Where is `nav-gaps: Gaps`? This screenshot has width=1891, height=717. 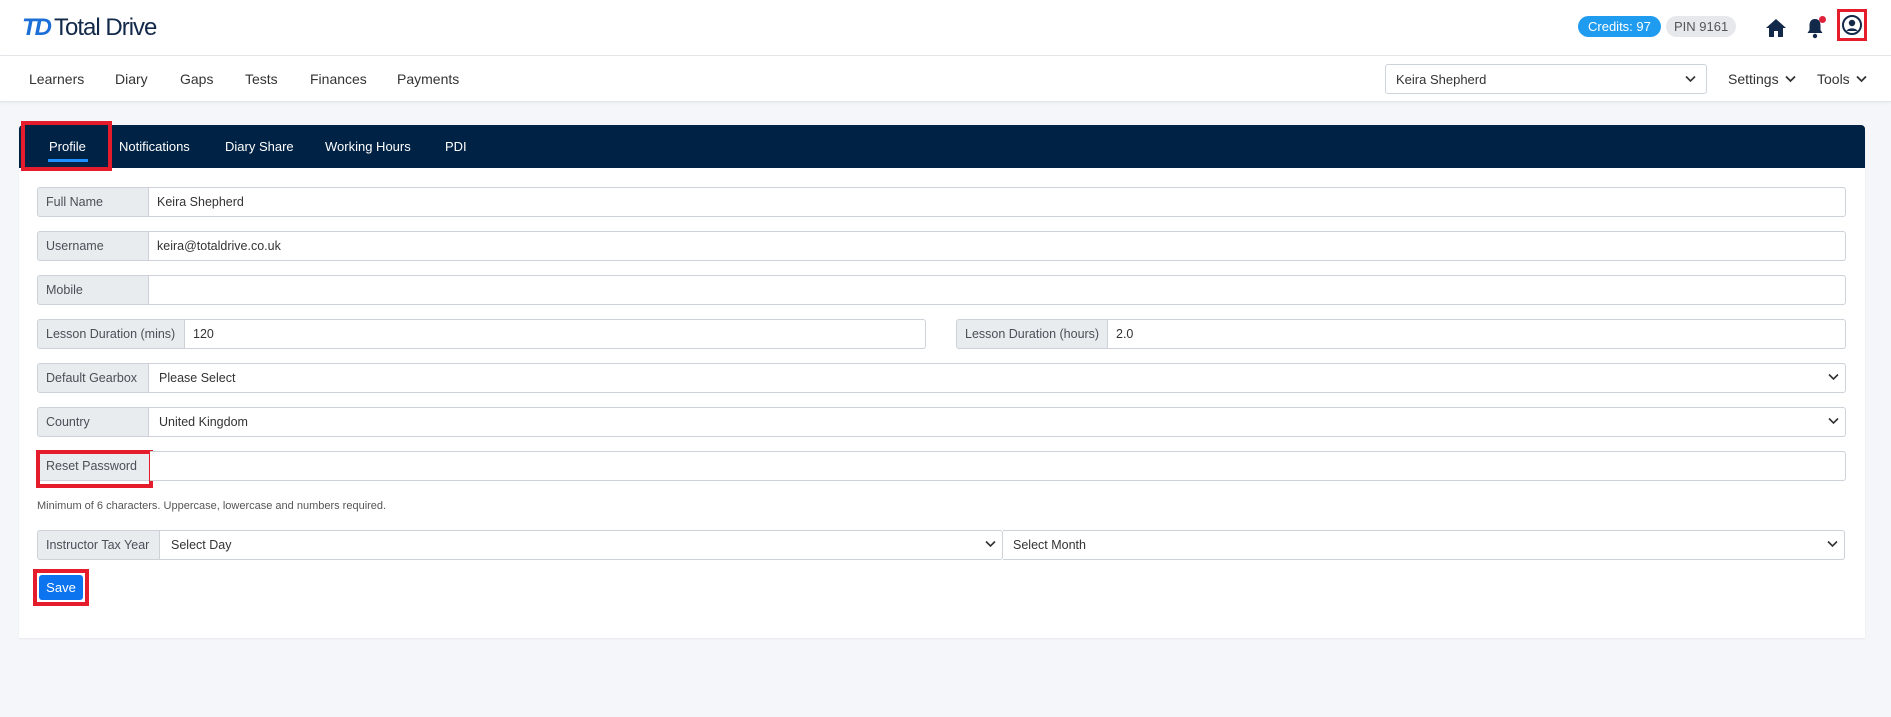 nav-gaps: Gaps is located at coordinates (196, 79).